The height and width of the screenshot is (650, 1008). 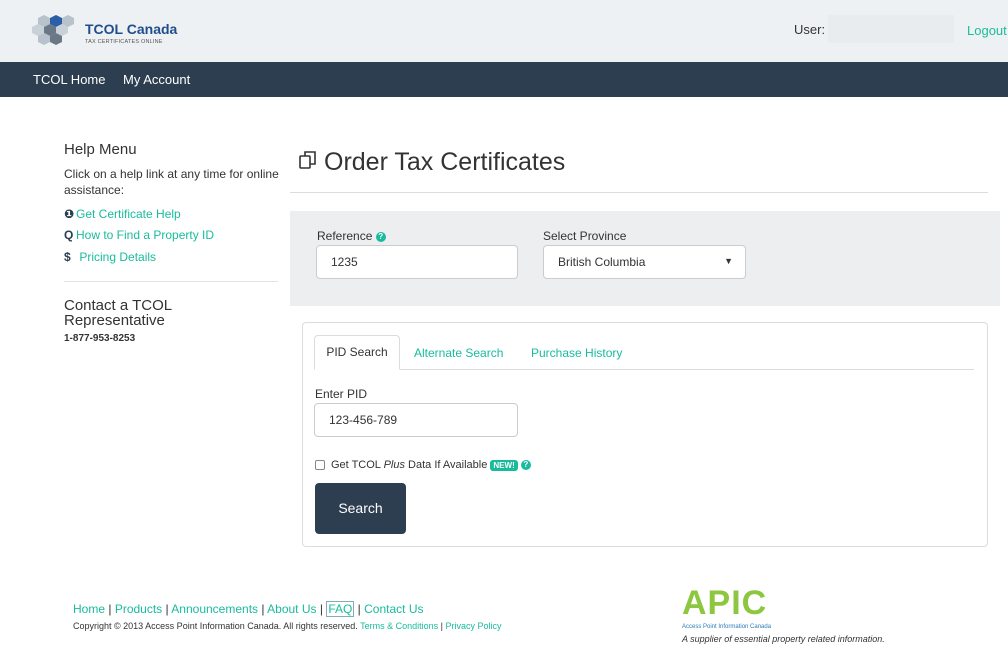 I want to click on help-link-property-id: Q How to Find a Property ID, so click(x=139, y=235).